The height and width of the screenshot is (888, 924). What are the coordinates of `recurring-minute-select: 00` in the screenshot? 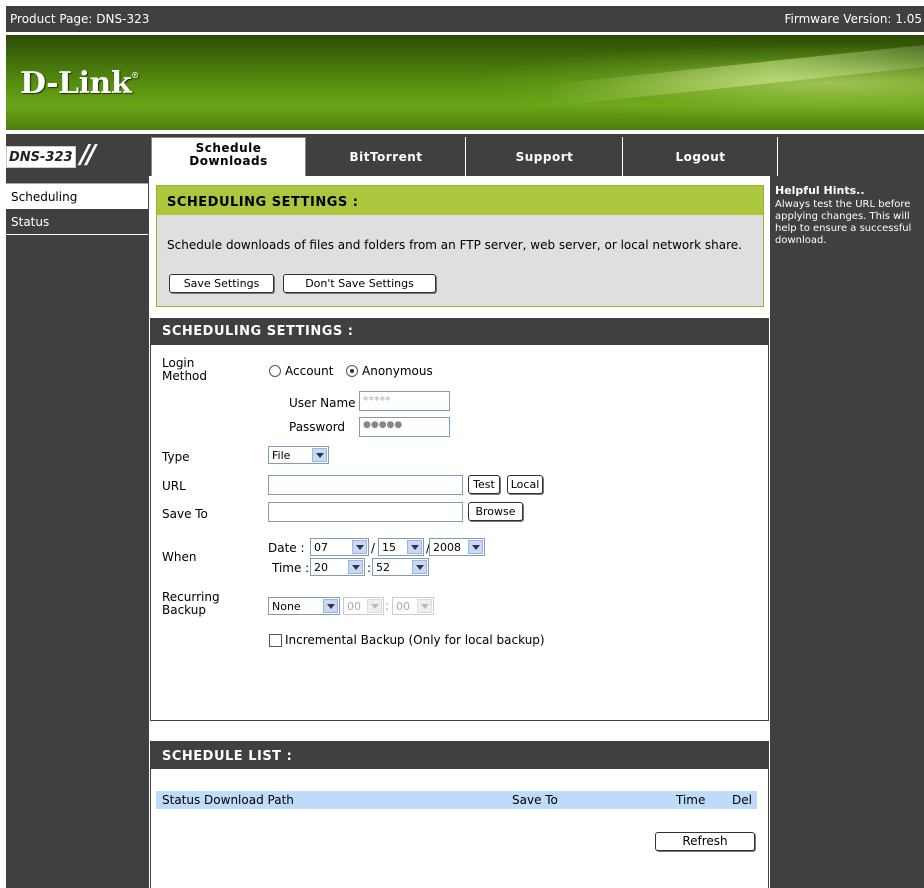 It's located at (413, 606).